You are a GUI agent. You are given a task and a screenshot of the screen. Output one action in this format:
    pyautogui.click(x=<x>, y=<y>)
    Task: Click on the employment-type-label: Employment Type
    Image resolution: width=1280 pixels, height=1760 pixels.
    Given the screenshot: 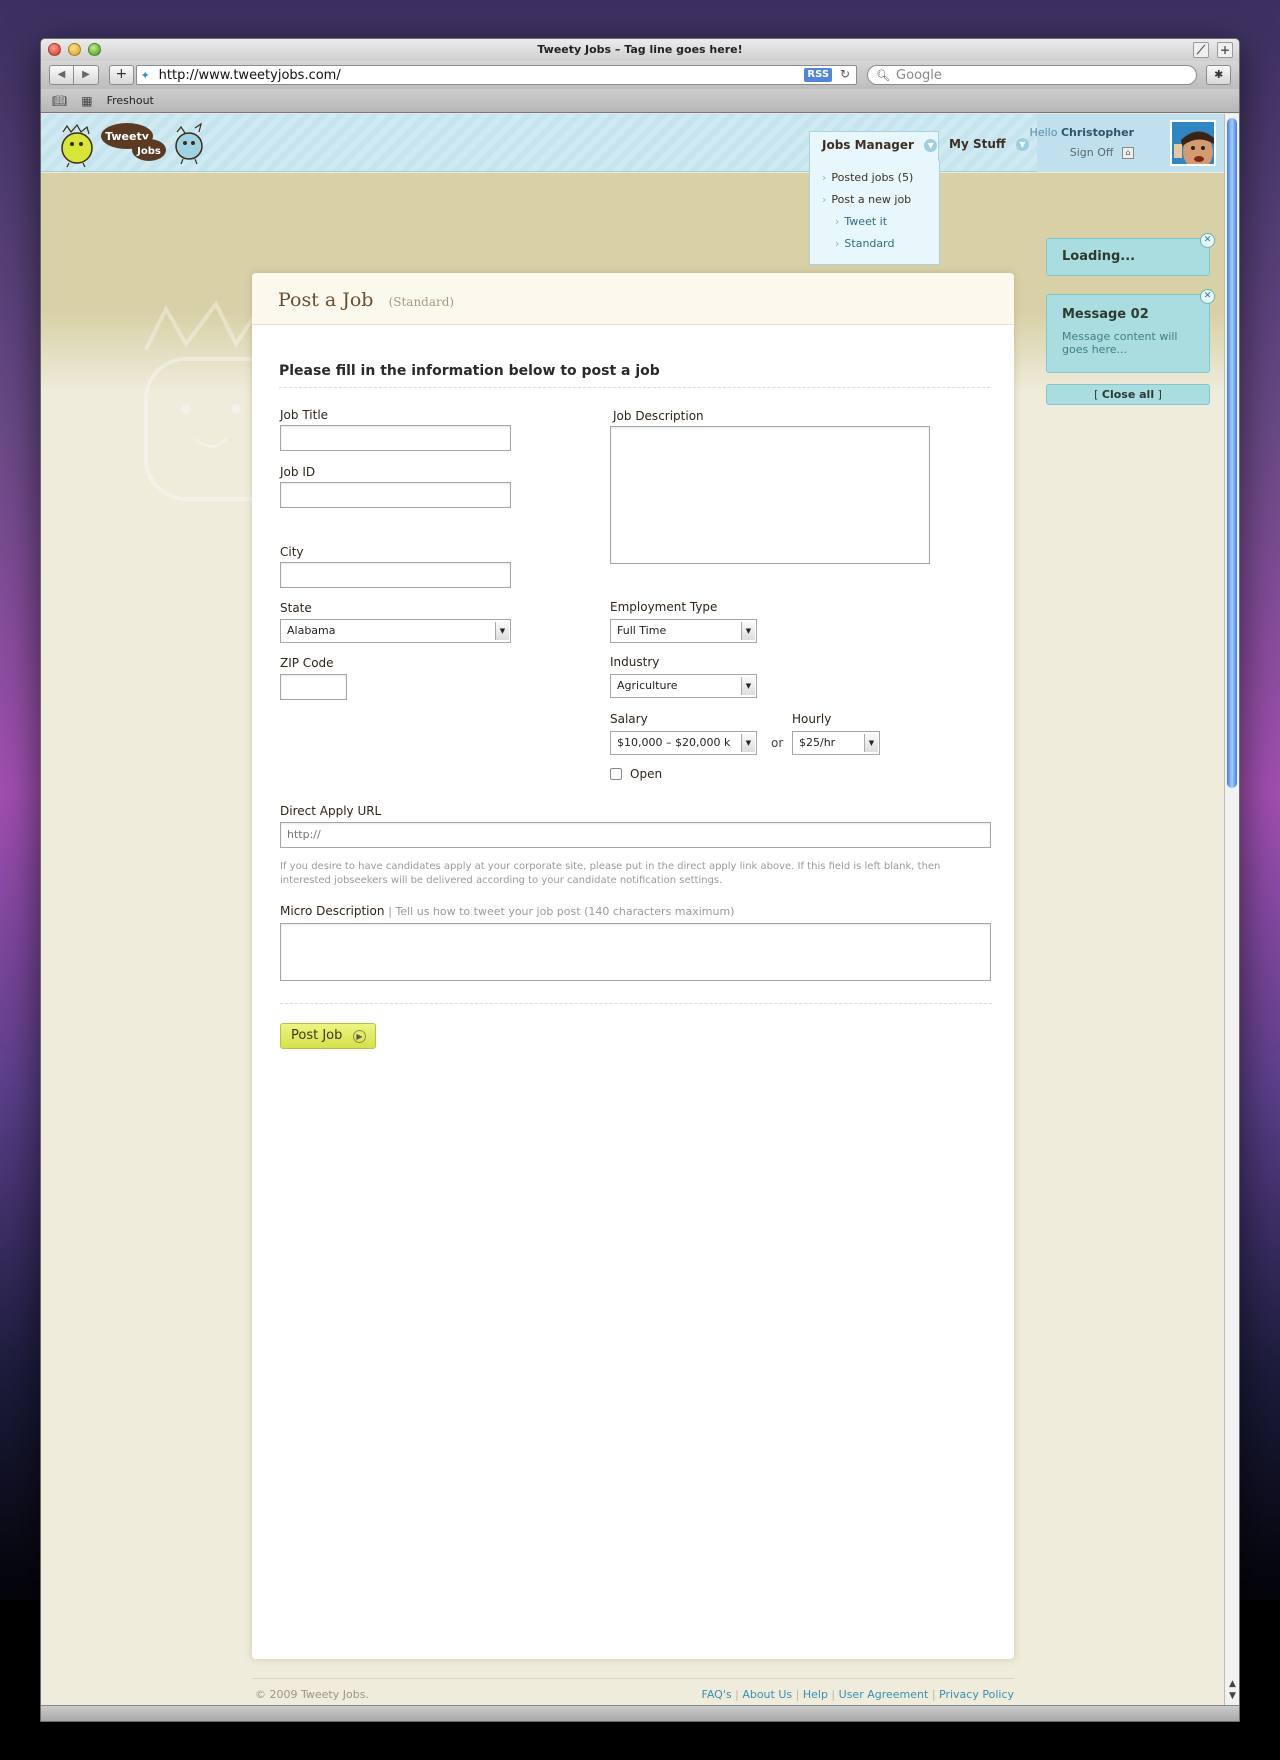 What is the action you would take?
    pyautogui.click(x=664, y=607)
    